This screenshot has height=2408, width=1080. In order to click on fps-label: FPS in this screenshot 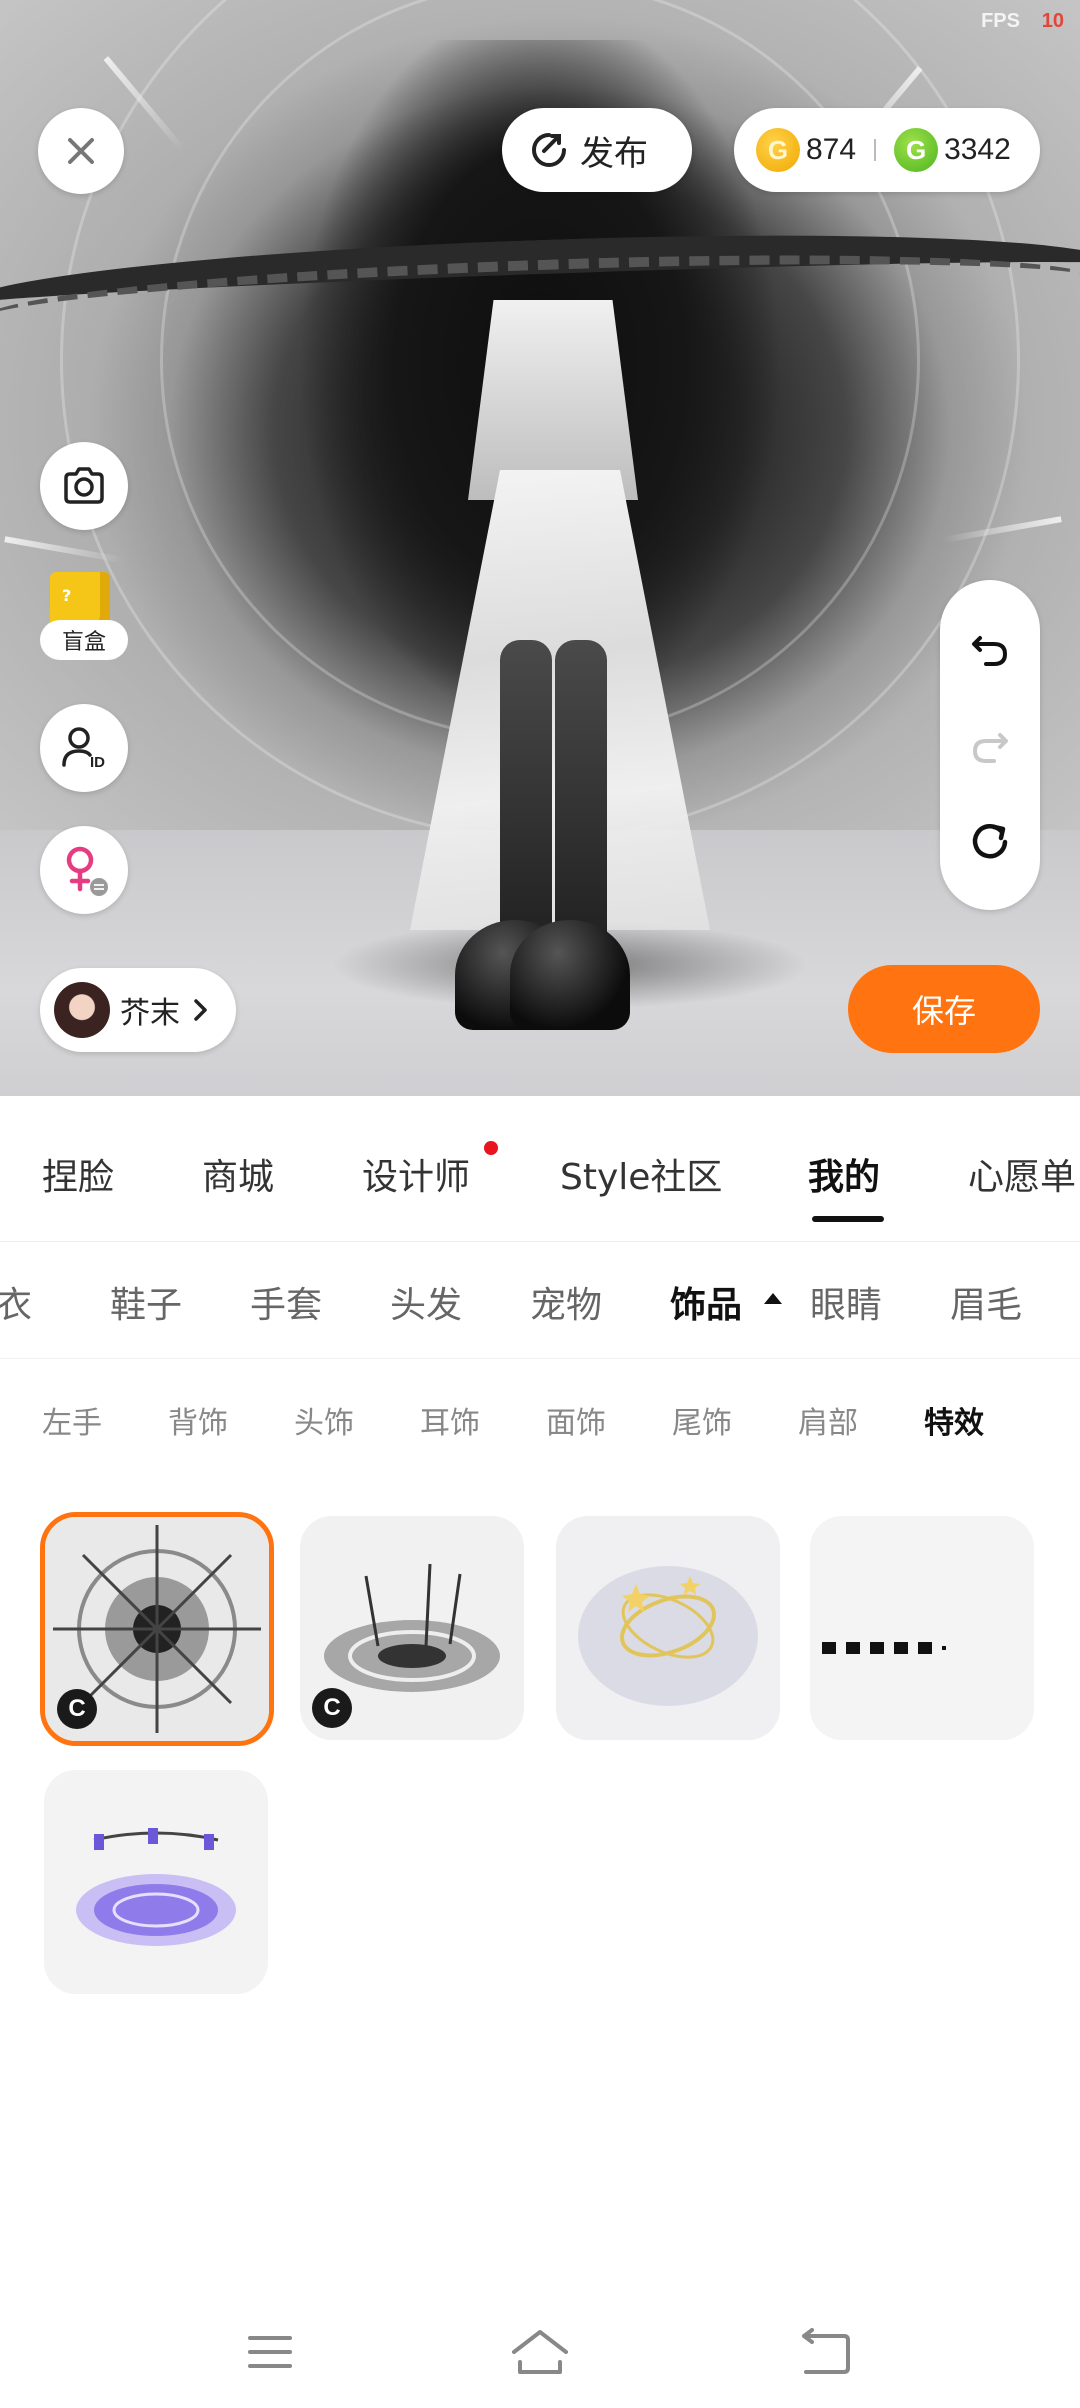, I will do `click(1000, 21)`.